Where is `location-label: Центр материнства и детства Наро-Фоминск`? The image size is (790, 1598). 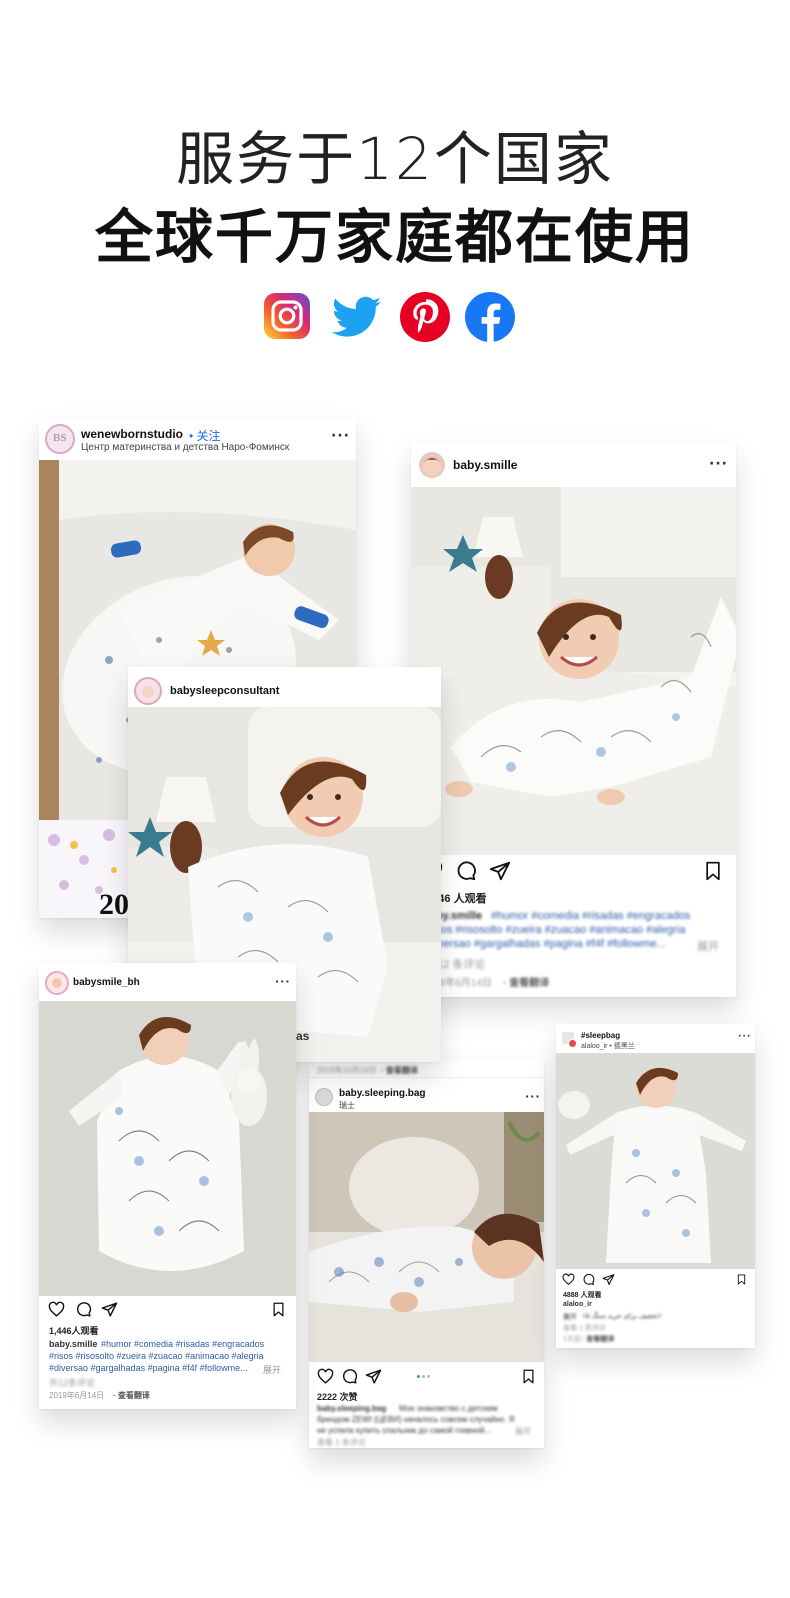 location-label: Центр материнства и детства Наро-Фоминск is located at coordinates (185, 447).